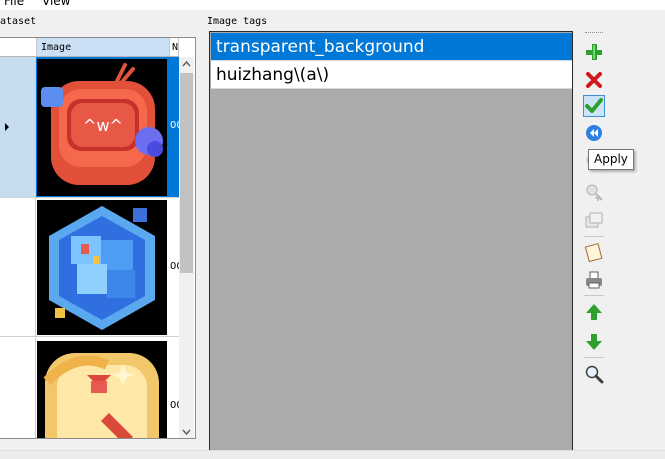  What do you see at coordinates (14, 4) in the screenshot?
I see `menu-file: File` at bounding box center [14, 4].